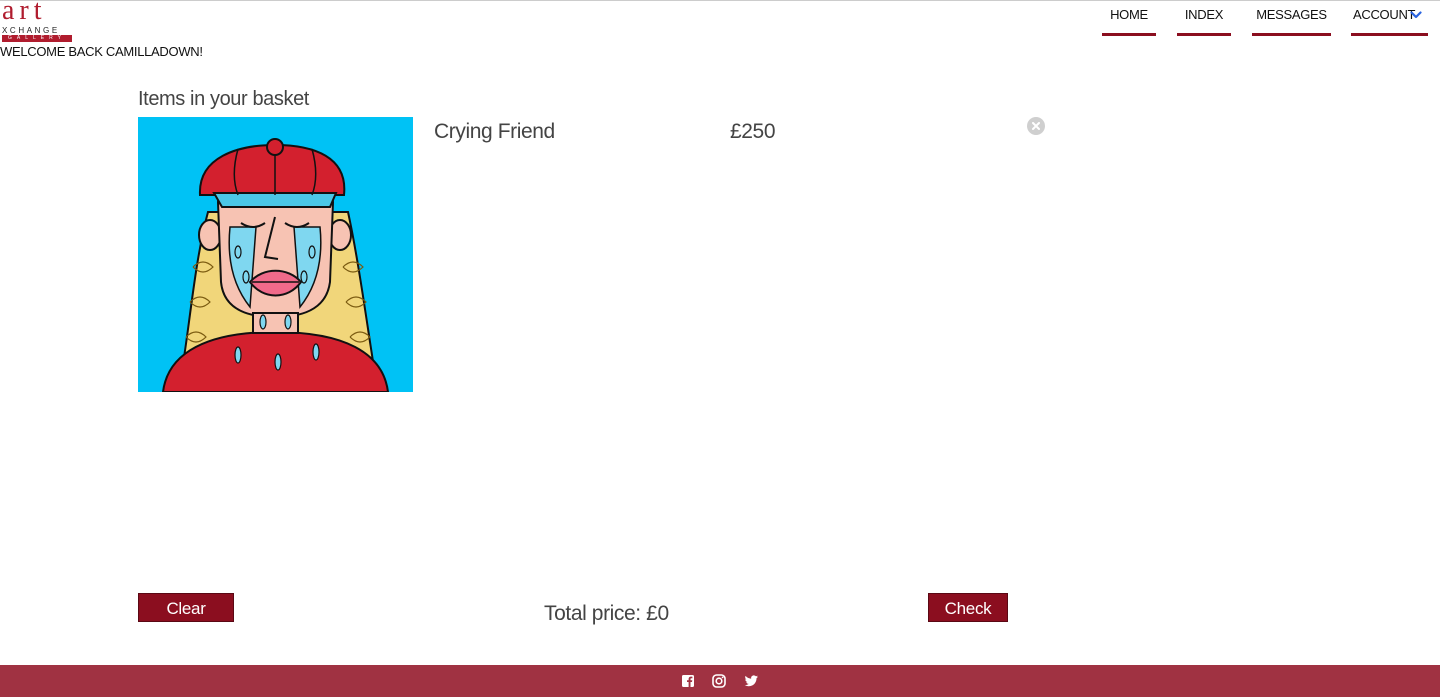 This screenshot has height=697, width=1440. What do you see at coordinates (37, 38) in the screenshot?
I see `logo-gallery-text: GALLERY` at bounding box center [37, 38].